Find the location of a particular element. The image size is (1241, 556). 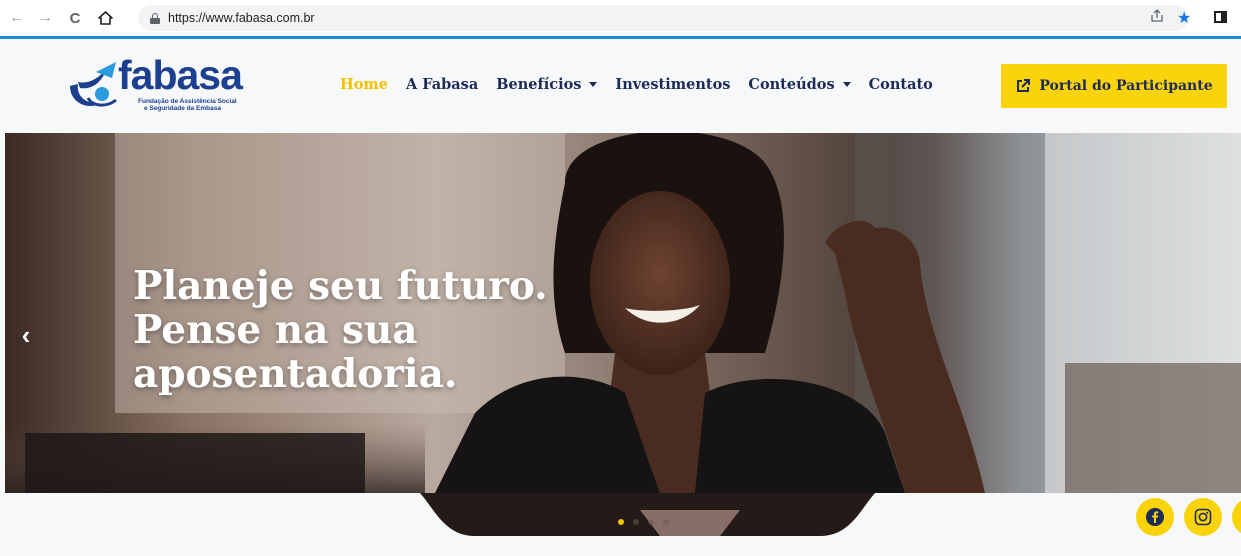

portal-participante-button: Portal do Participante is located at coordinates (1114, 86).